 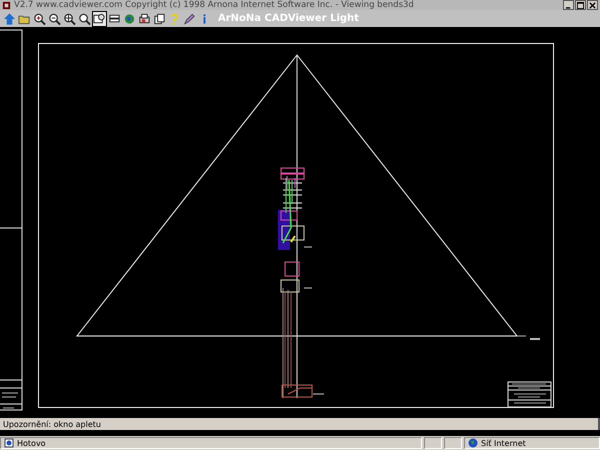 What do you see at coordinates (580, 5) in the screenshot?
I see `maximize-button` at bounding box center [580, 5].